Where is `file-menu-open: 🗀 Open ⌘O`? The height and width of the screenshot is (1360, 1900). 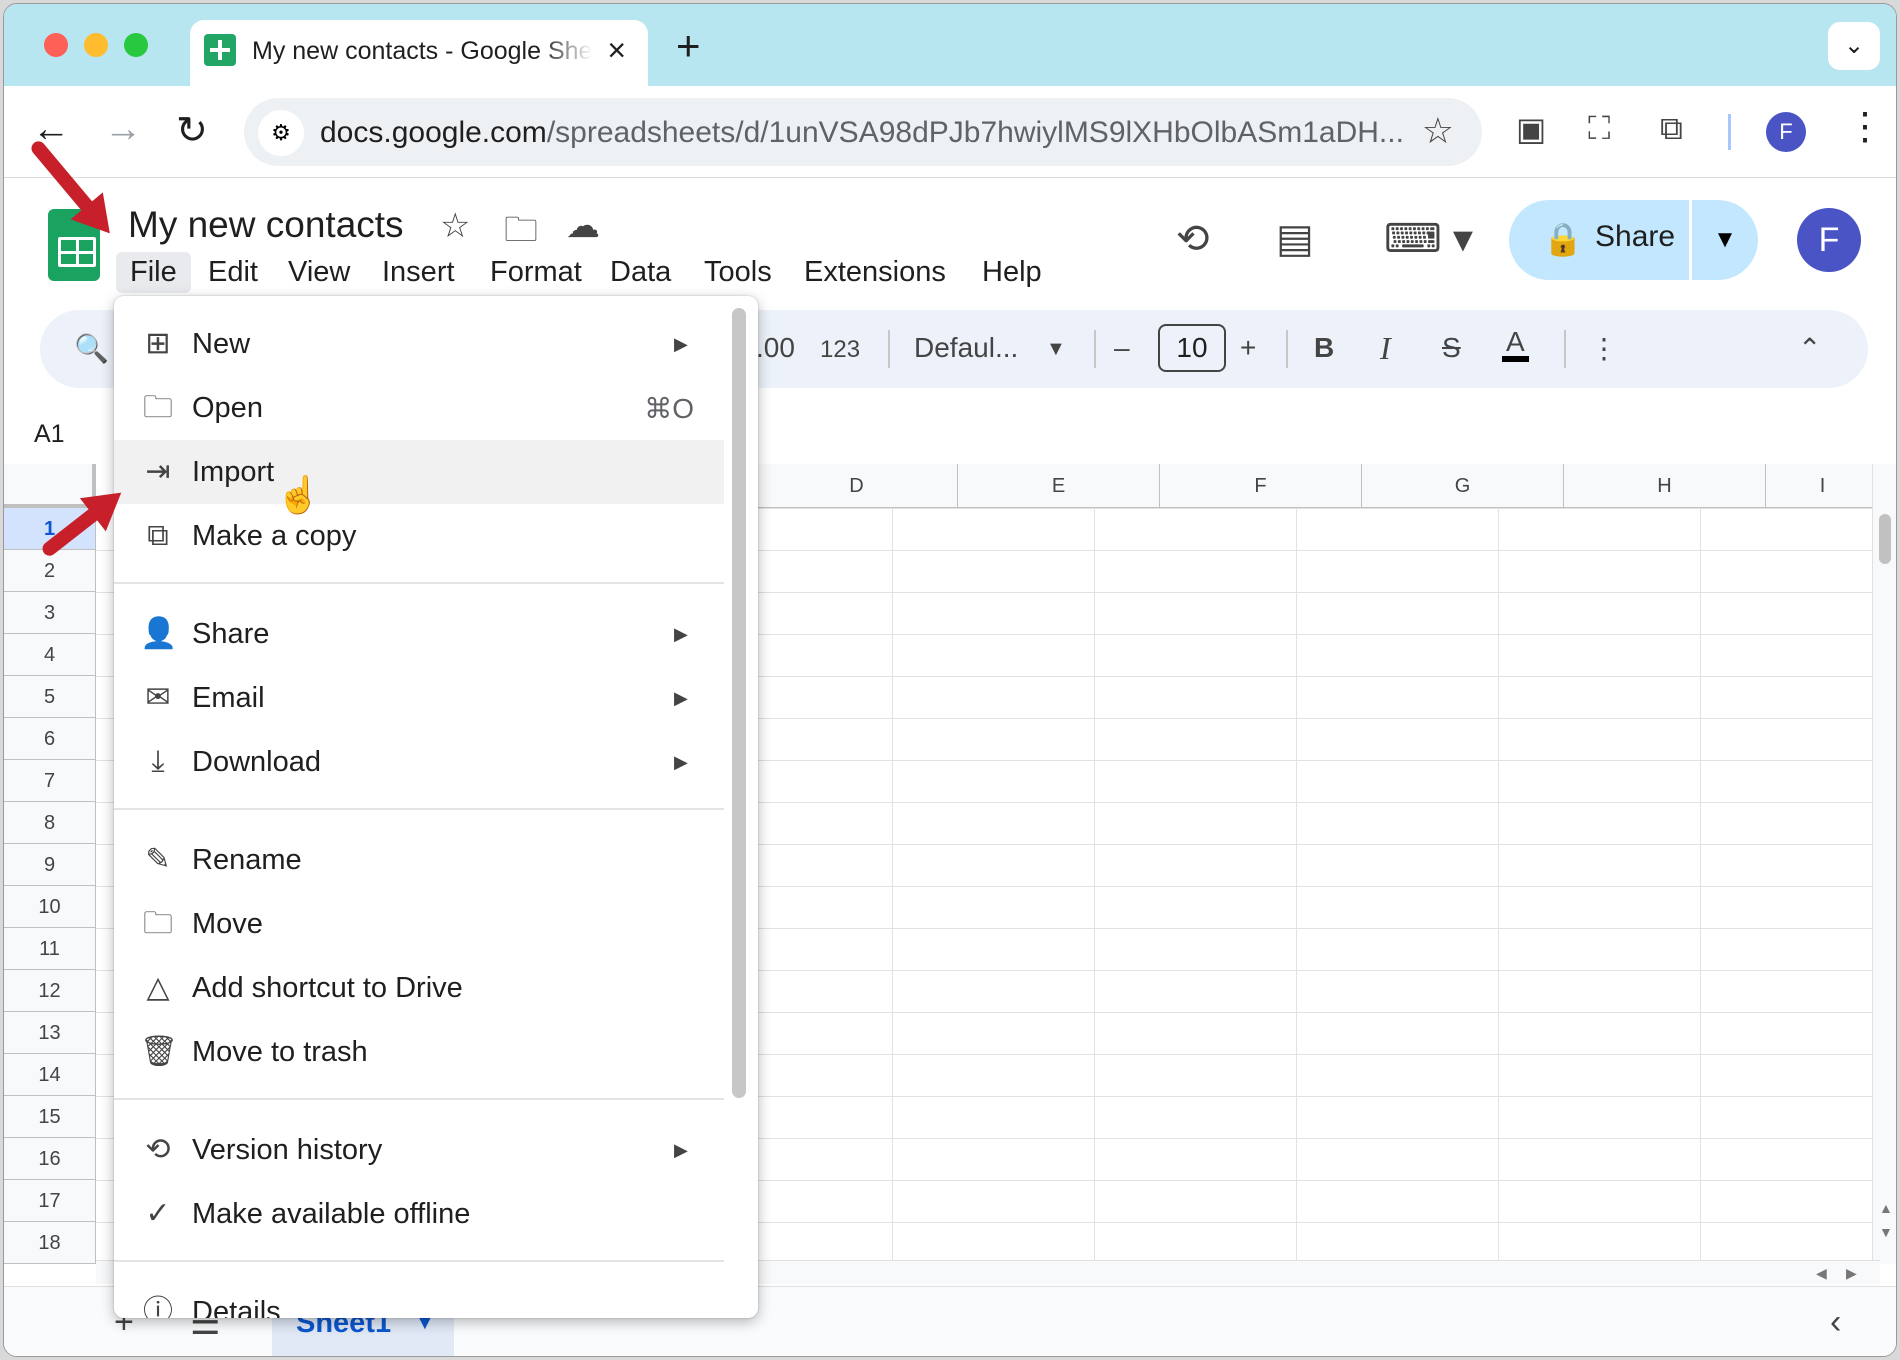
file-menu-open: 🗀 Open ⌘O is located at coordinates (419, 408).